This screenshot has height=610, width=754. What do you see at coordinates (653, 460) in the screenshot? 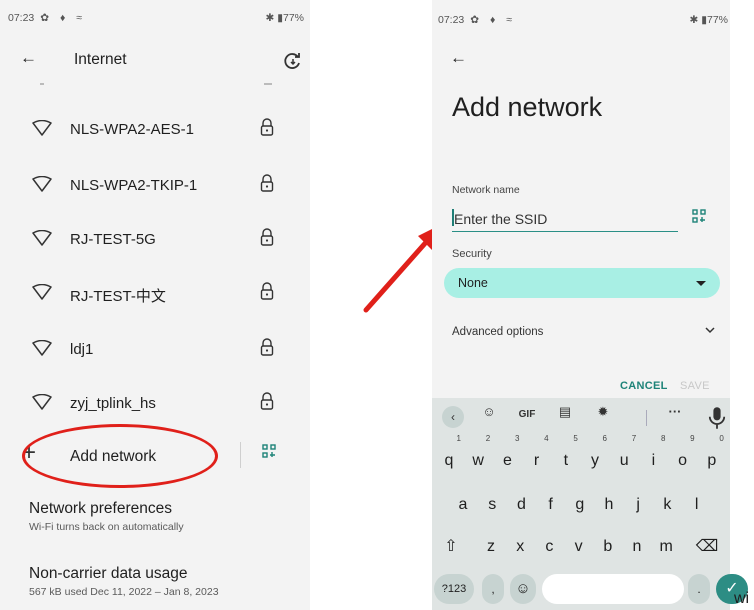
I see `key-letter: i` at bounding box center [653, 460].